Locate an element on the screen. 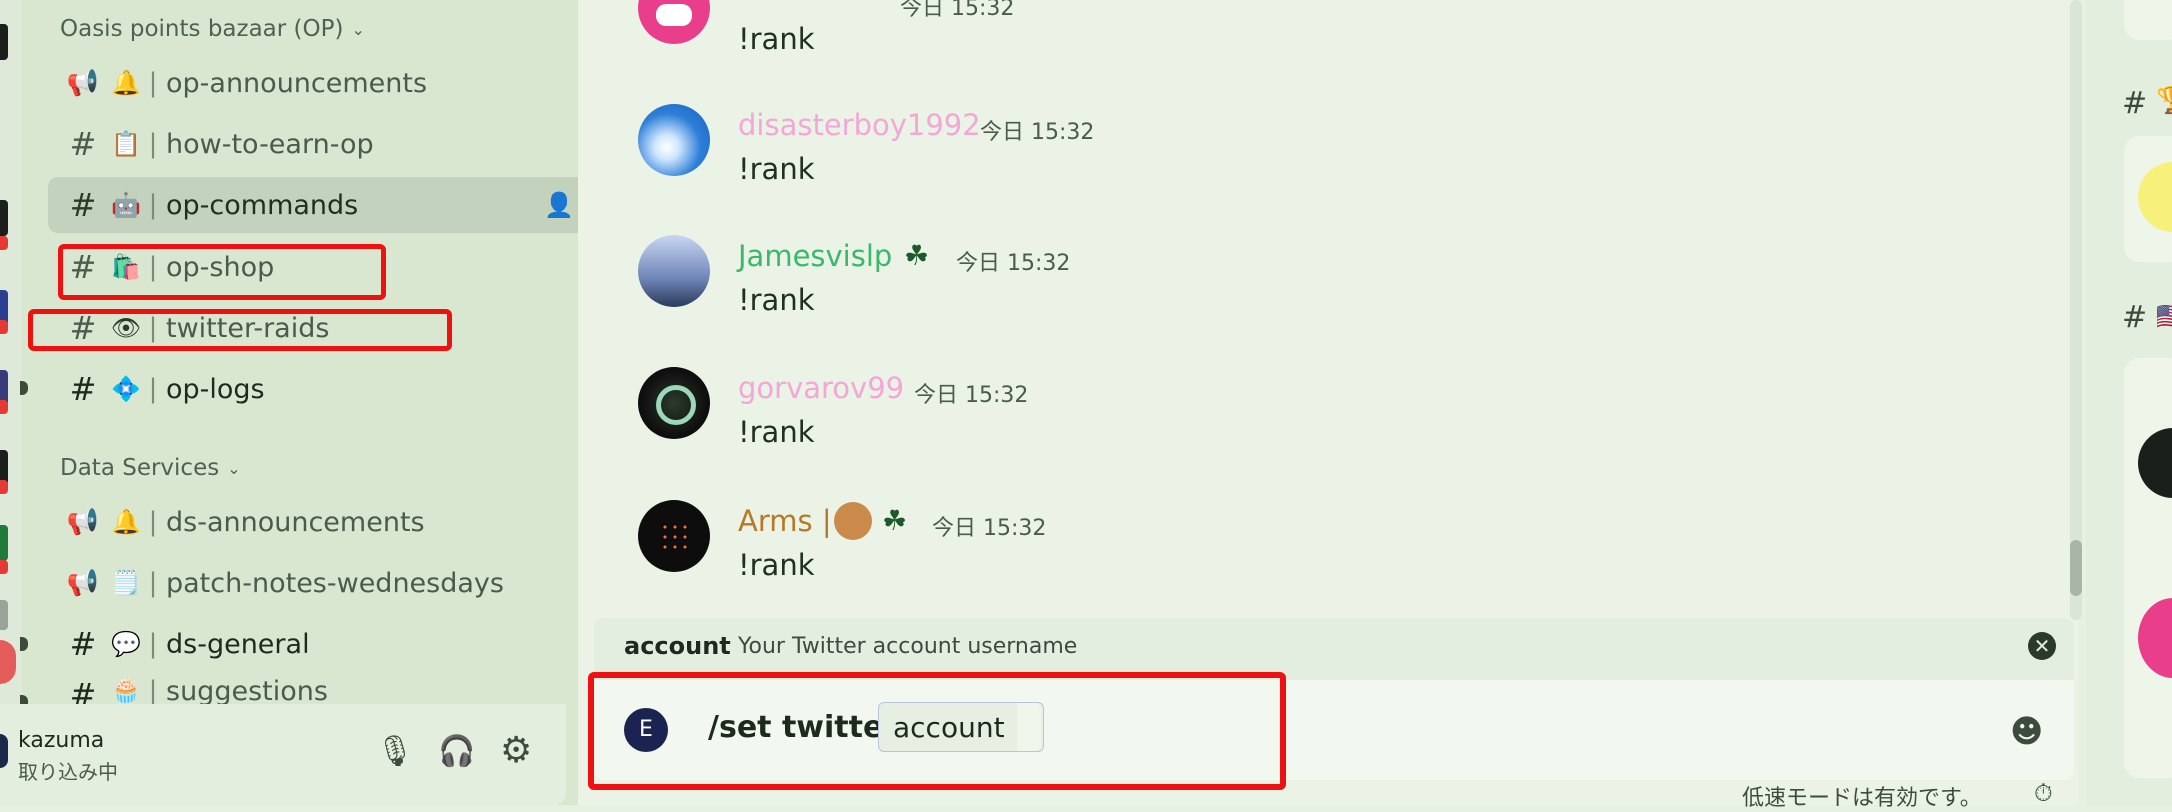 The width and height of the screenshot is (2172, 812). channel-op-announcements: 📢 🔔 | op-announcements is located at coordinates (318, 83).